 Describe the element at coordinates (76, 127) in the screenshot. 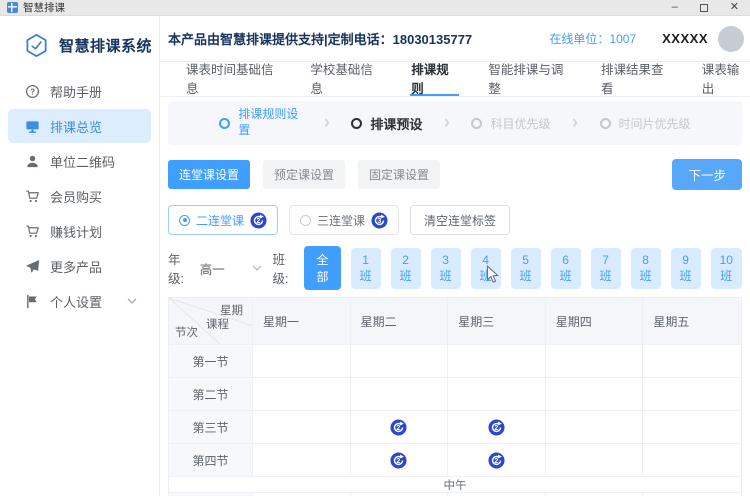

I see `sidebar-item-label: 排课总览` at that location.